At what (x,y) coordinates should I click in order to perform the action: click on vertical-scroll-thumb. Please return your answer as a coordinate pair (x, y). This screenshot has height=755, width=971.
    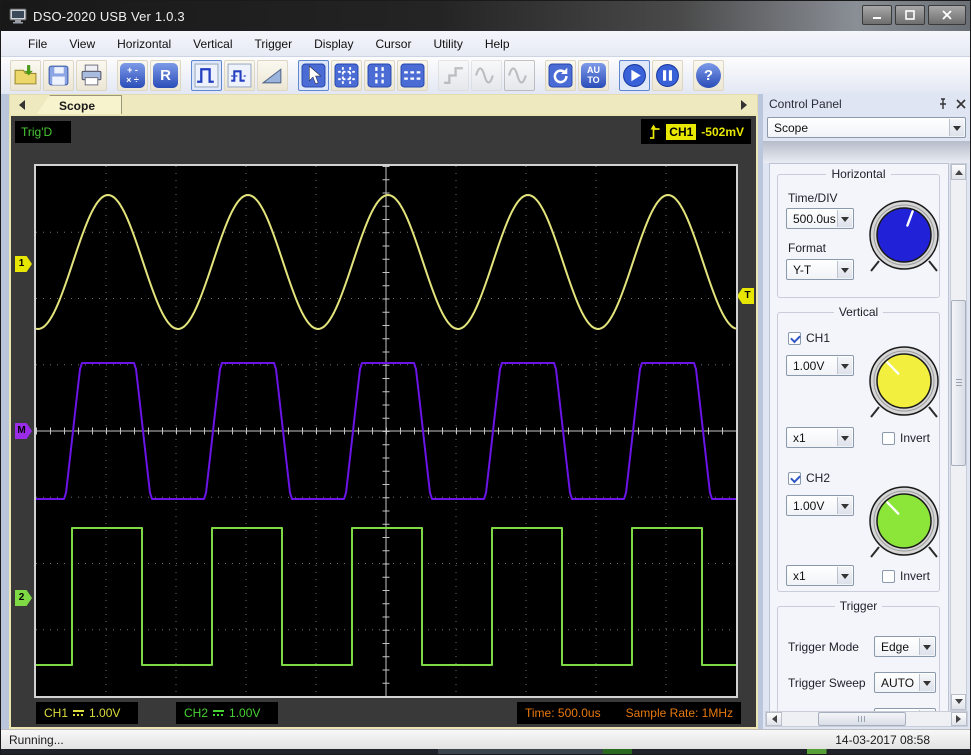
    Looking at the image, I should click on (958, 383).